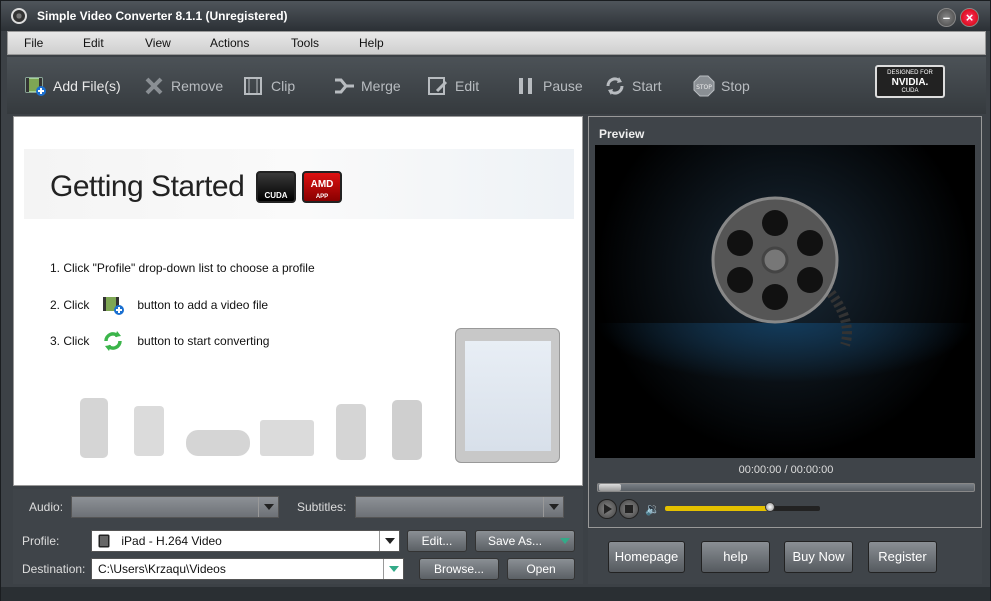  I want to click on step-2-suffix: button to add a video file, so click(203, 305).